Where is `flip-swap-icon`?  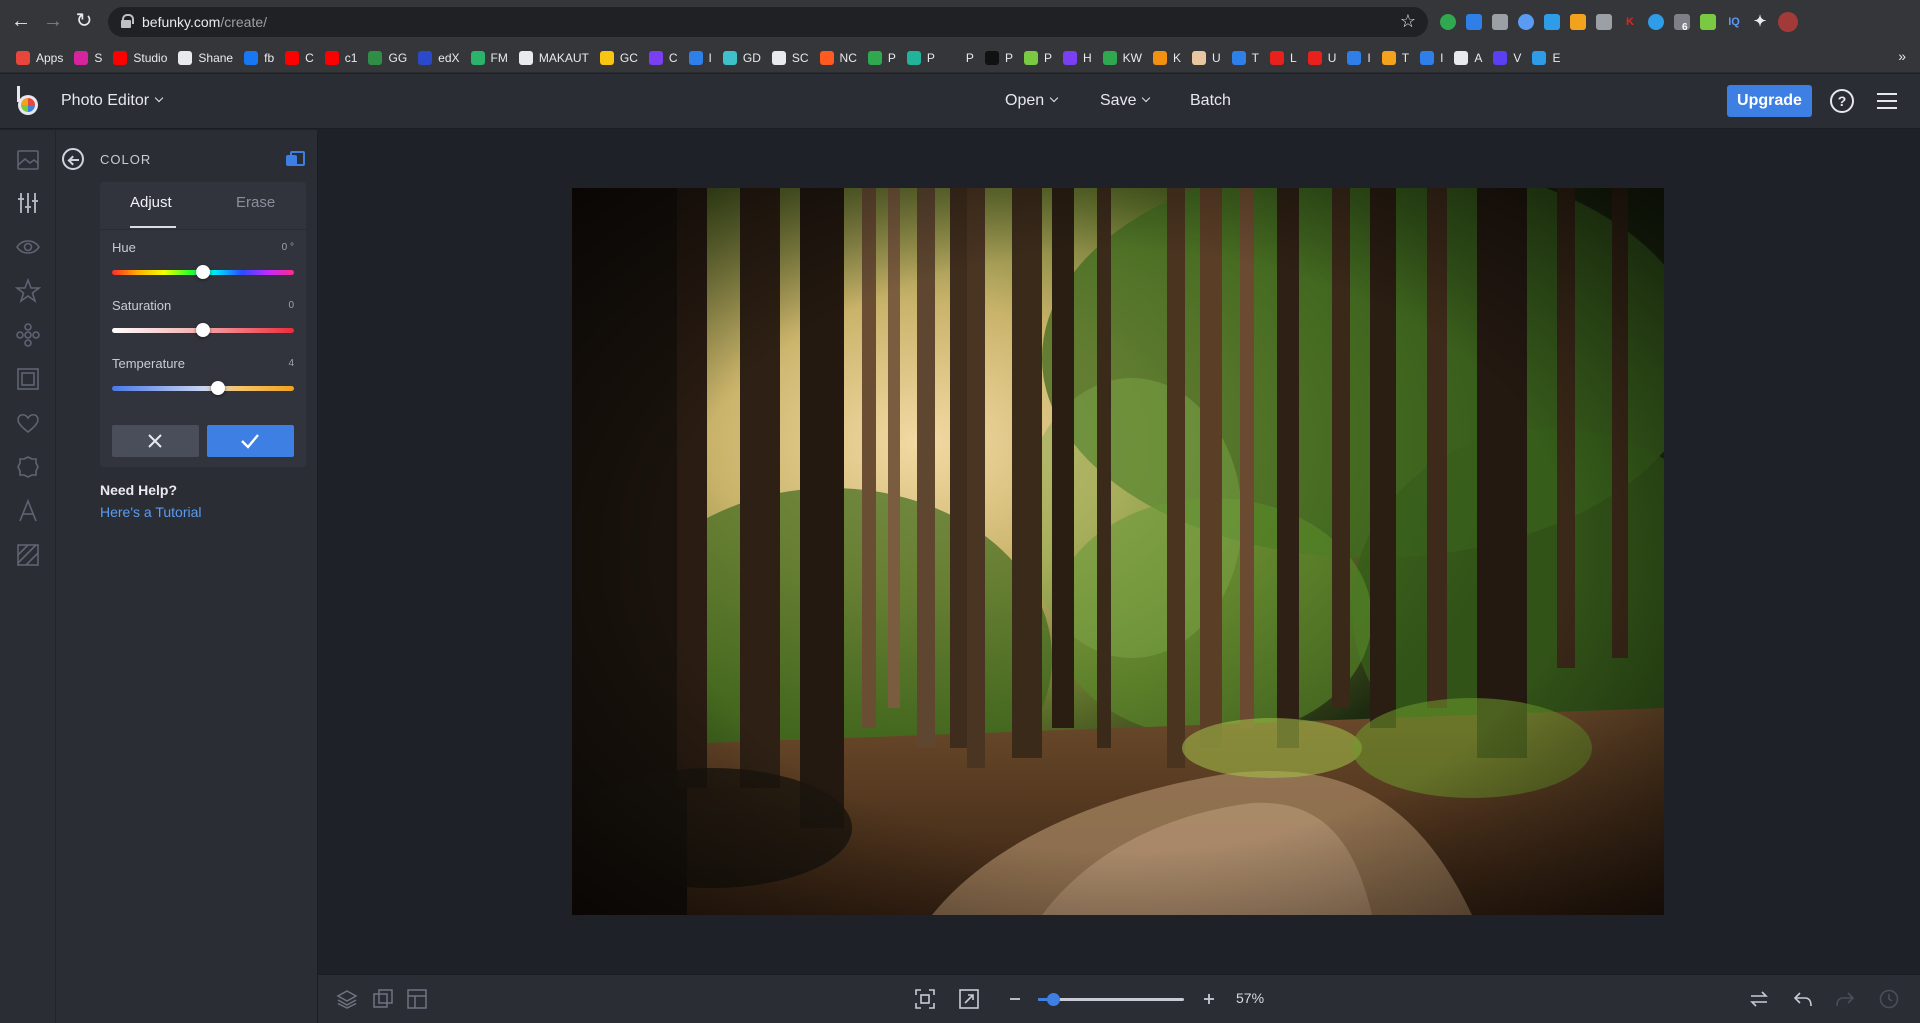
flip-swap-icon is located at coordinates (1759, 999).